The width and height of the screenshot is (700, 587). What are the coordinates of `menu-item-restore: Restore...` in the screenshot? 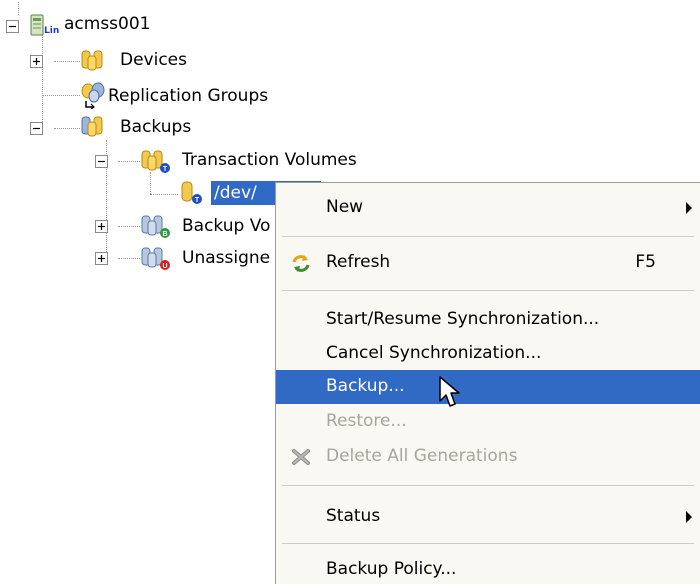 It's located at (488, 422).